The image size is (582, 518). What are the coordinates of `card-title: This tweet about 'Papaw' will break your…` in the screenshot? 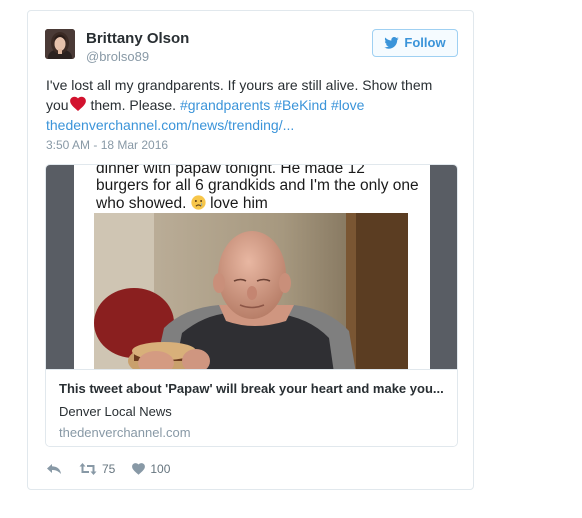 It's located at (254, 388).